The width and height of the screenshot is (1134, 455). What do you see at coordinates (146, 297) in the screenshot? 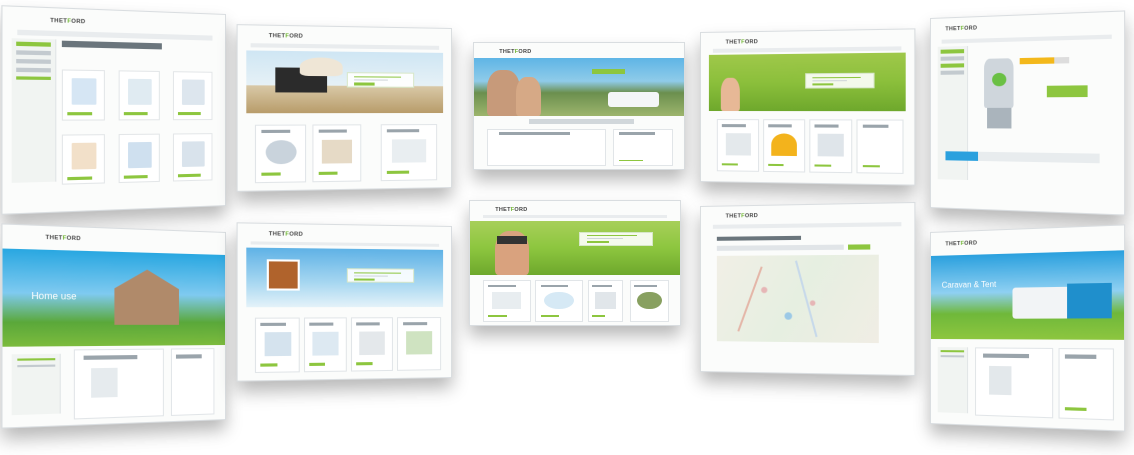
I see `house-image` at bounding box center [146, 297].